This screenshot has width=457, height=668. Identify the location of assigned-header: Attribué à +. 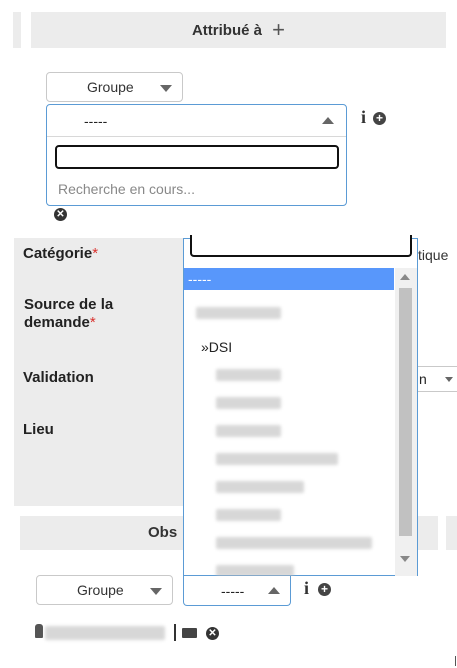
(238, 30).